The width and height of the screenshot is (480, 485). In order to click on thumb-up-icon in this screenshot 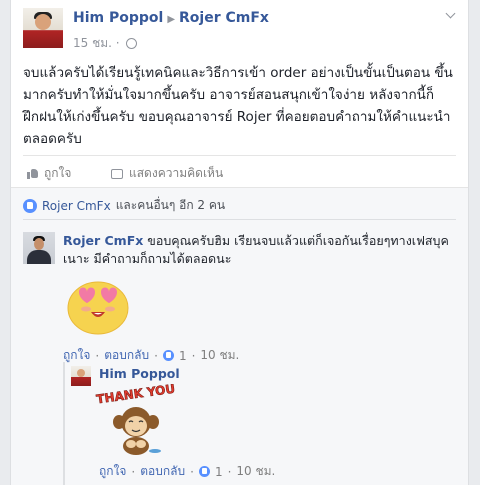, I will do `click(32, 173)`.